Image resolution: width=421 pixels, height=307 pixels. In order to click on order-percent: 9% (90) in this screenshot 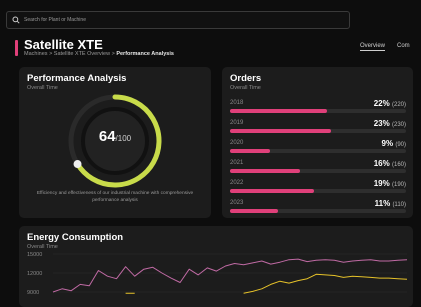, I will do `click(394, 143)`.